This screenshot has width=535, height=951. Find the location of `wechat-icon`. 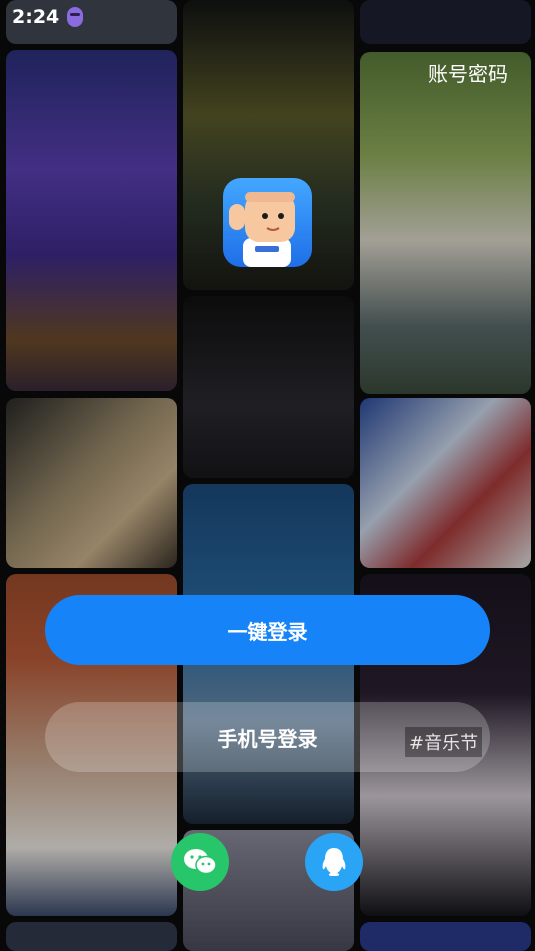

wechat-icon is located at coordinates (200, 862).